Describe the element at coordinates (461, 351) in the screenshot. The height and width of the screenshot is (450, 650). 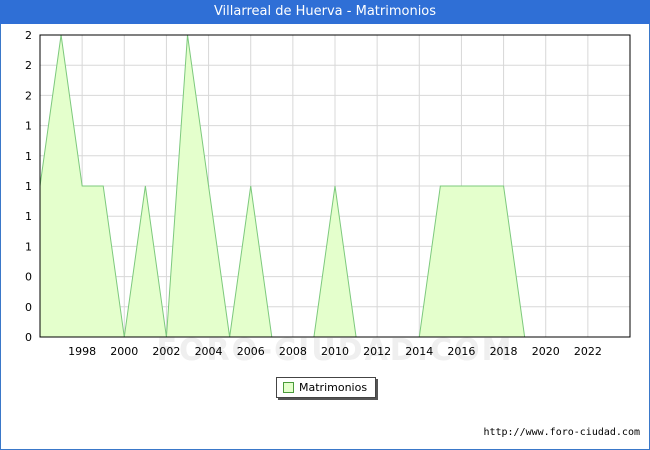
I see `x-tick-label: 2016` at that location.